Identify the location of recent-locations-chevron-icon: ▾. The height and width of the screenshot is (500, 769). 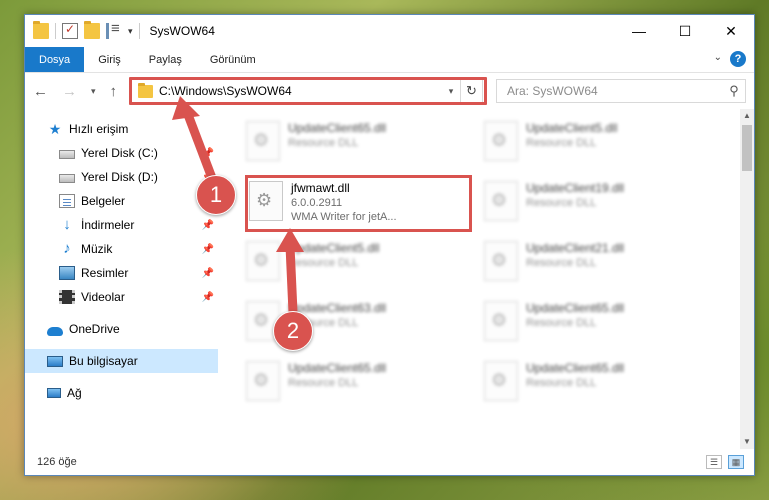
(93, 91).